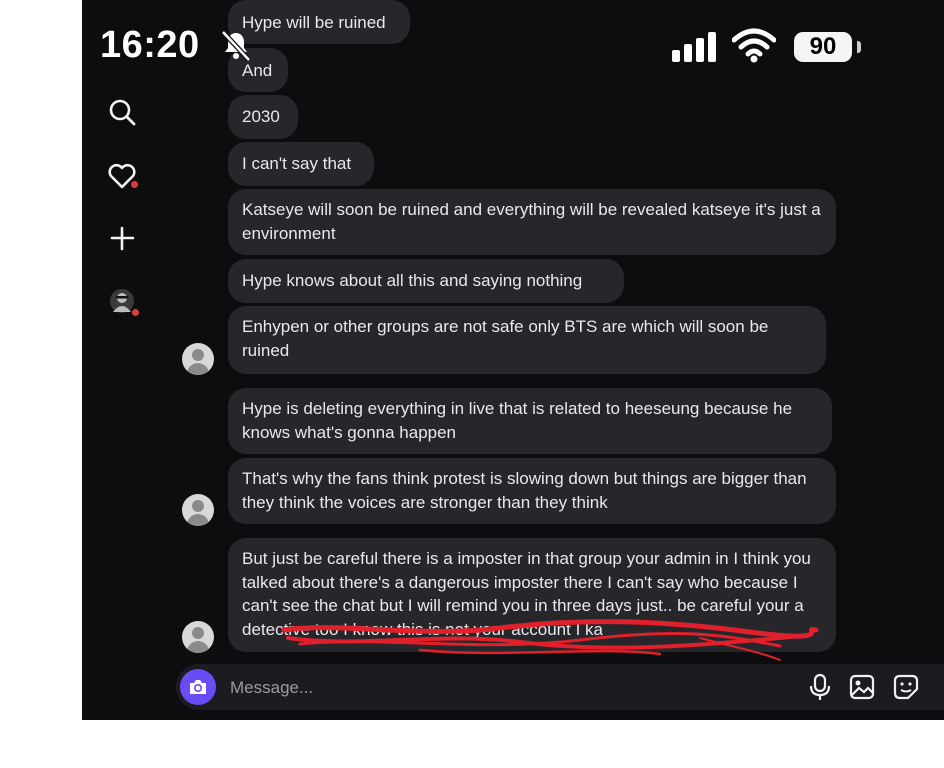 This screenshot has height=768, width=944. I want to click on camera-icon, so click(198, 687).